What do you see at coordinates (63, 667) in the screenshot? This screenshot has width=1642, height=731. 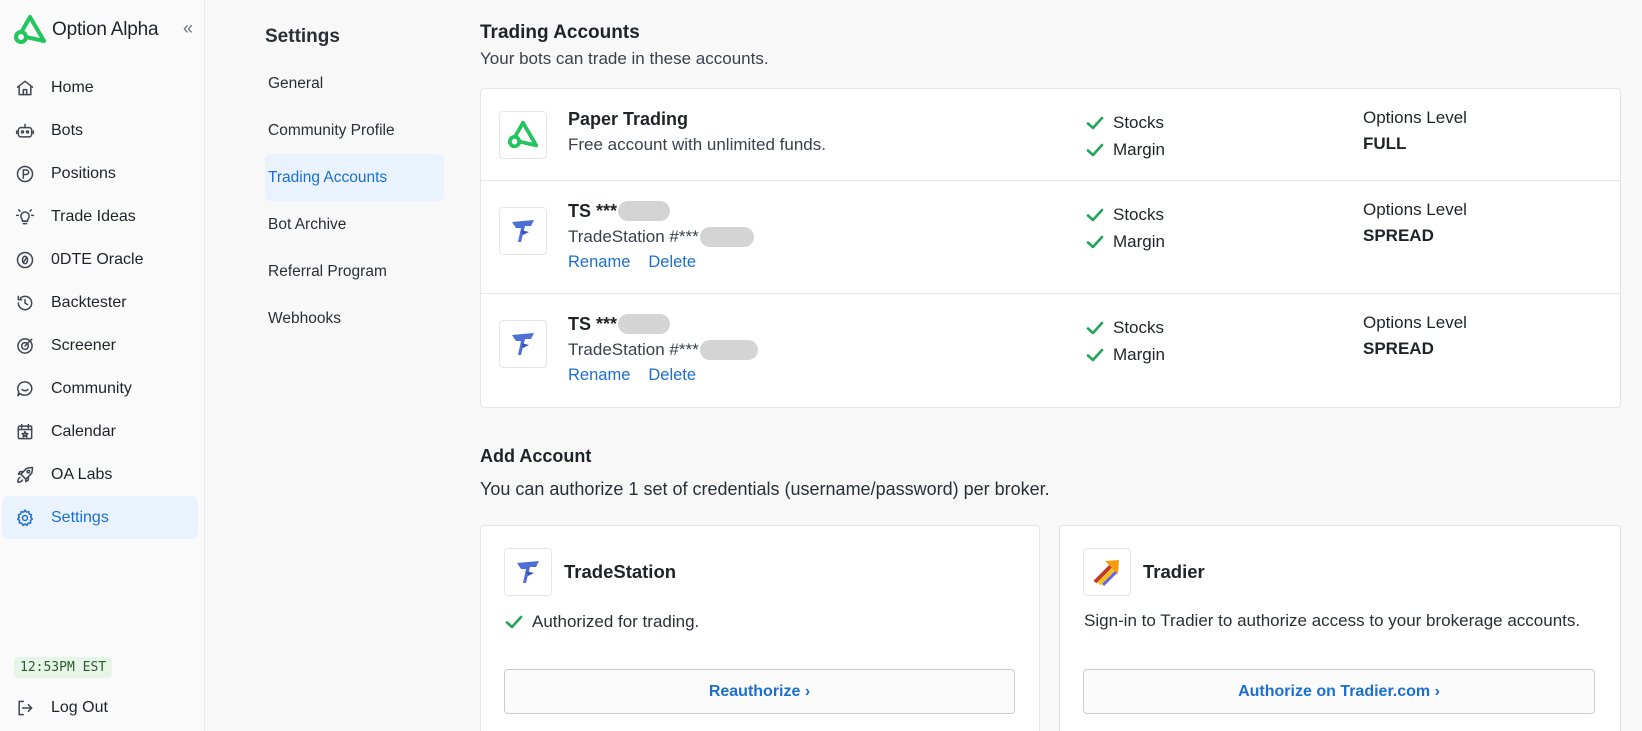 I see `market-clock: 12:53PM EST` at bounding box center [63, 667].